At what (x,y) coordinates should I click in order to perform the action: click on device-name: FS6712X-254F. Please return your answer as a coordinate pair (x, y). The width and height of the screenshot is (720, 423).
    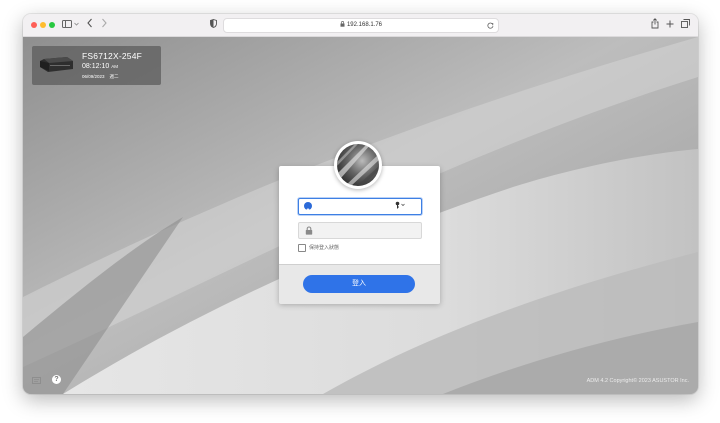
    Looking at the image, I should click on (112, 56).